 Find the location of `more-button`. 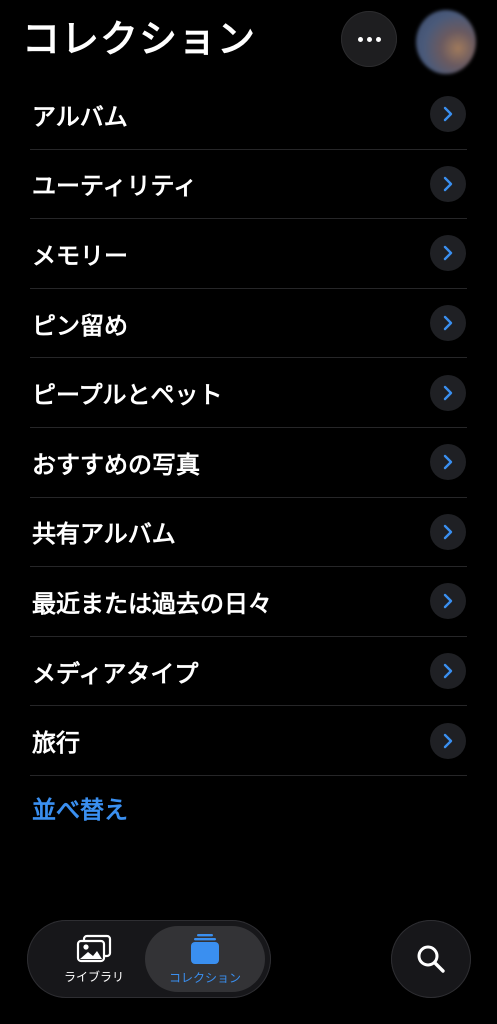

more-button is located at coordinates (369, 39).